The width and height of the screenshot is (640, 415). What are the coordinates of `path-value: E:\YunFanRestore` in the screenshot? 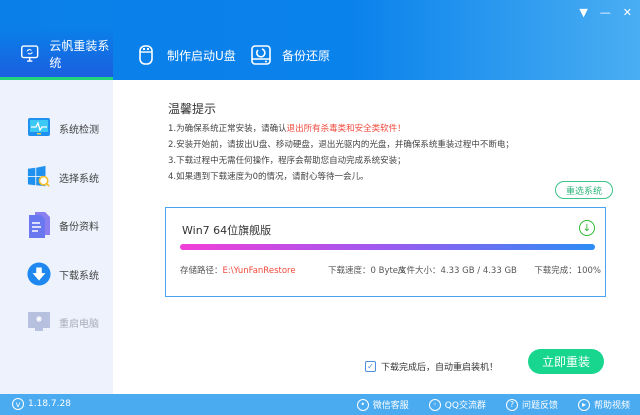 It's located at (259, 271).